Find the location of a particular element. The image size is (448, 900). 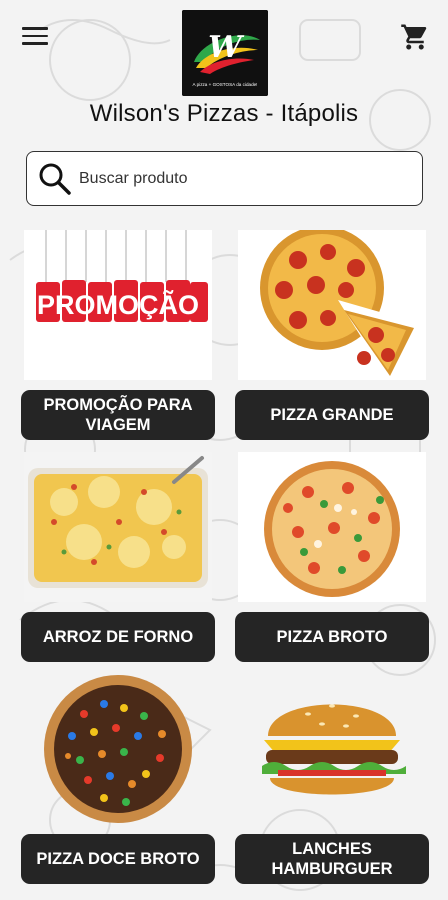

category-label: PIZZA BROTO is located at coordinates (332, 637).